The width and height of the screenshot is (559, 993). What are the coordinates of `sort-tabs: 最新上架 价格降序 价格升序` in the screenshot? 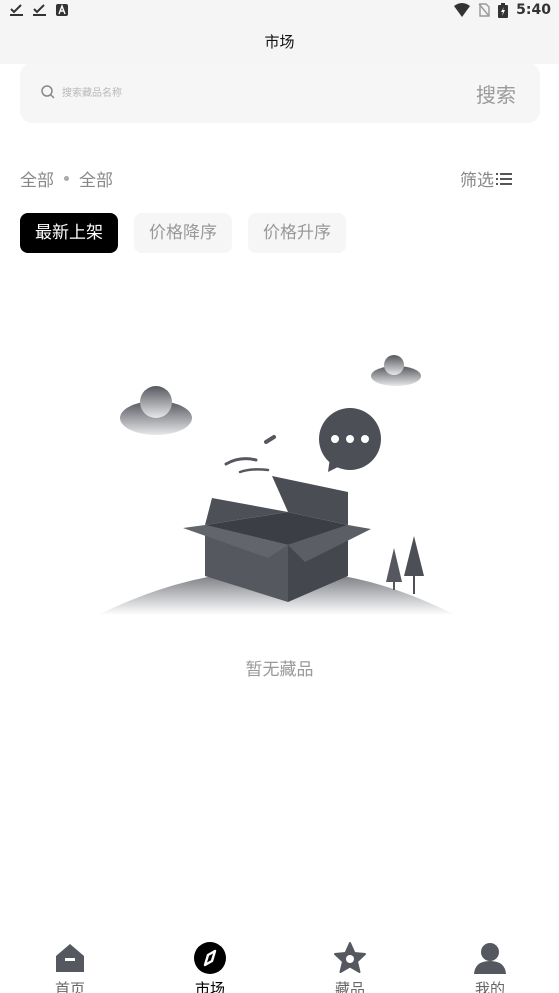 It's located at (183, 233).